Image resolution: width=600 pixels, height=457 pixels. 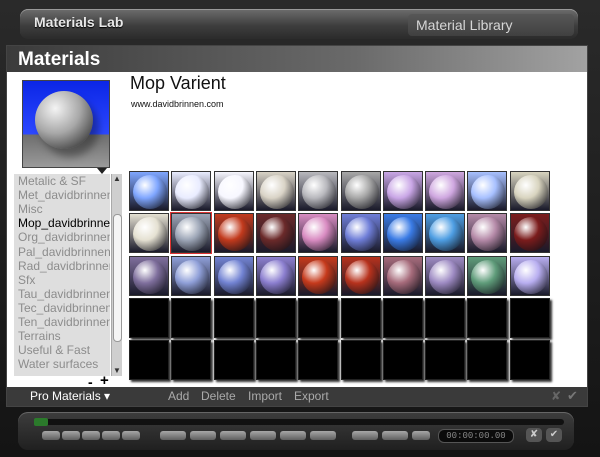 I want to click on timeline-scrubber, so click(x=41, y=422).